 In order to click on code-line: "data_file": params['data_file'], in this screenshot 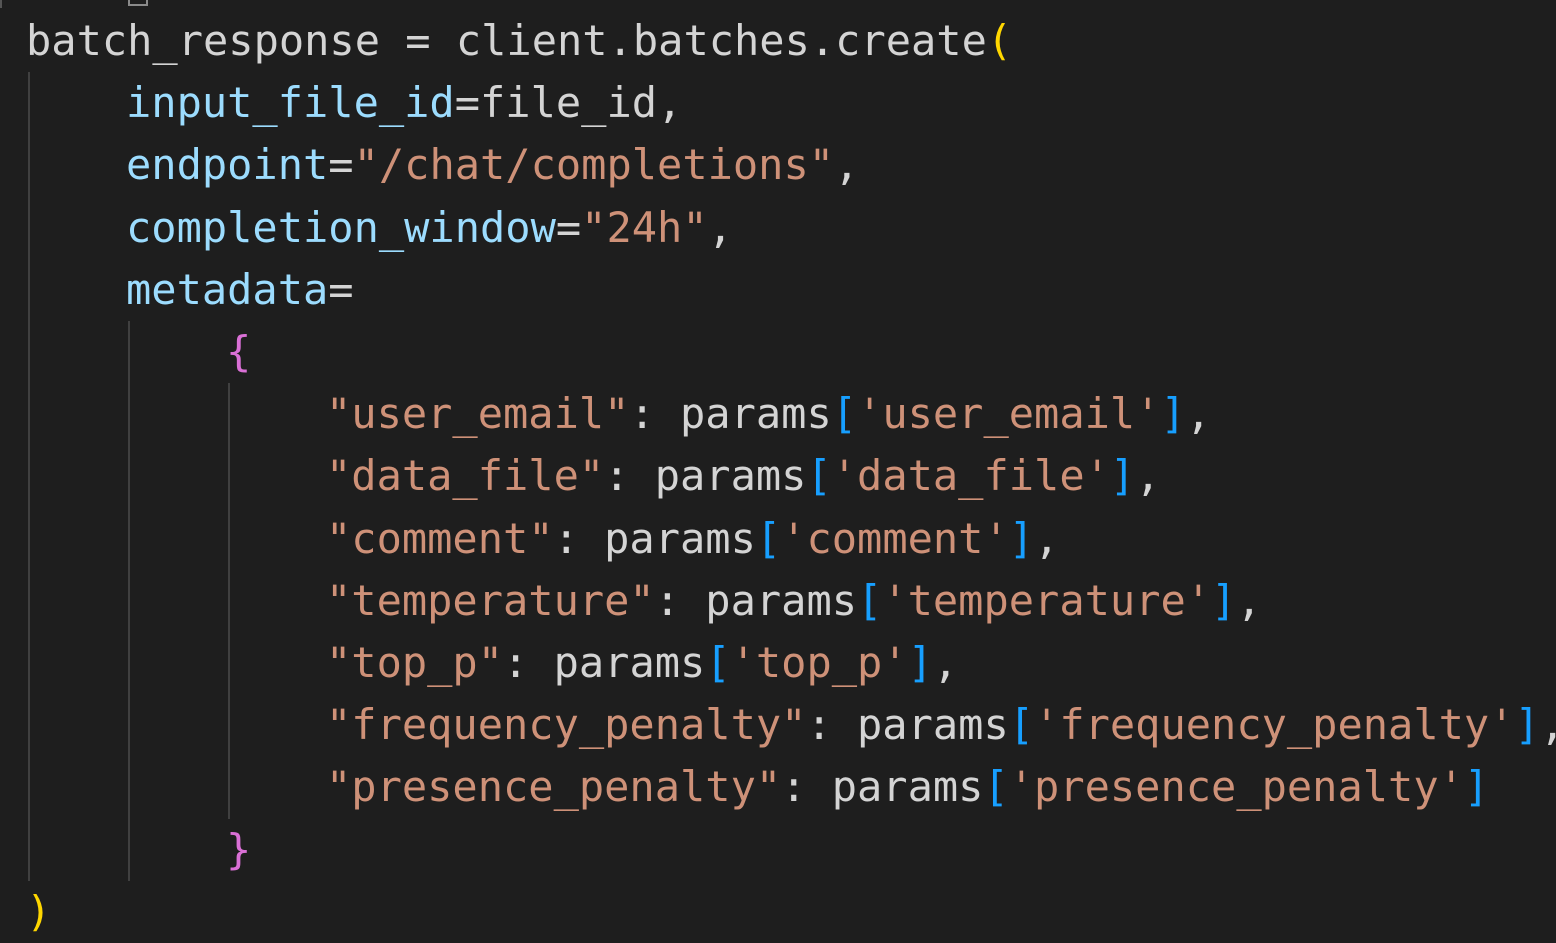, I will do `click(743, 476)`.